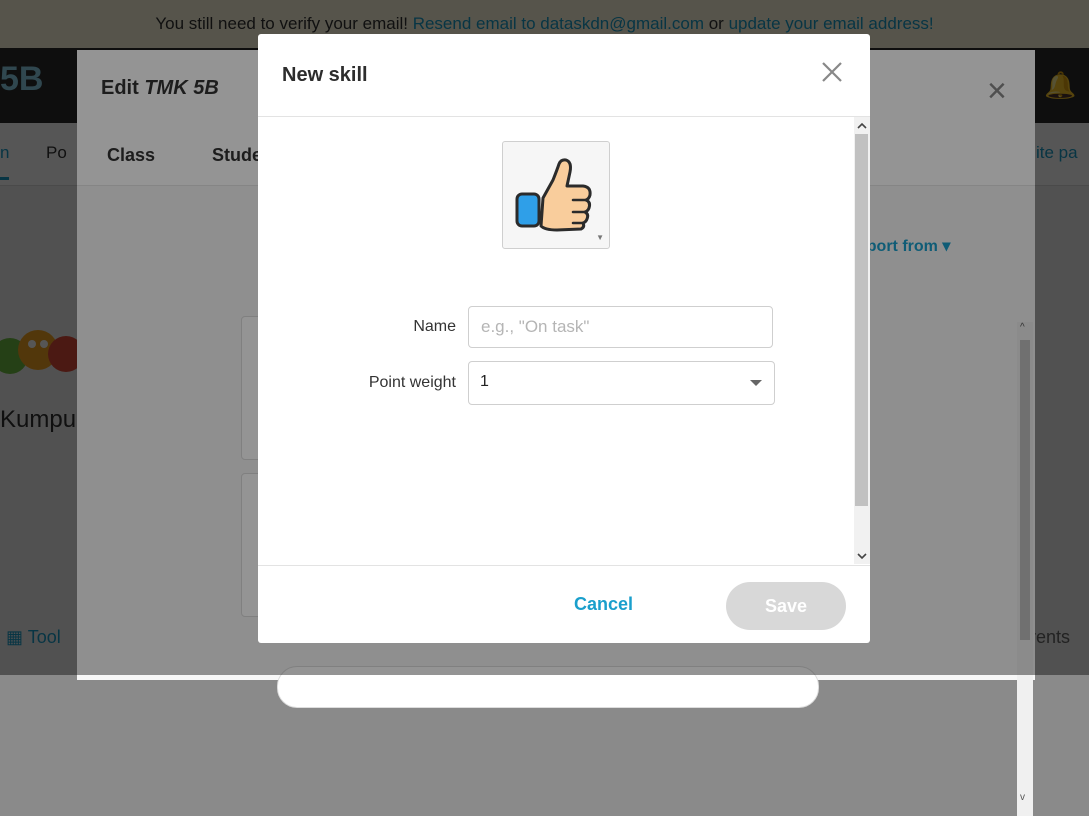 The image size is (1089, 816). I want to click on scroll-down-icon: v, so click(1022, 797).